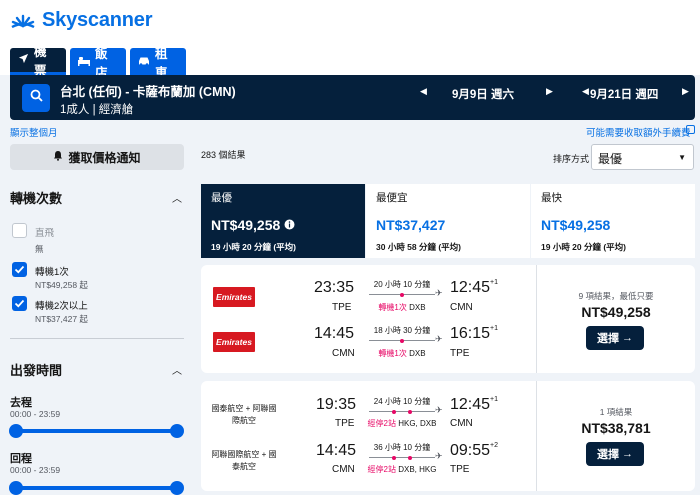  I want to click on outbound-range: 00:00 - 23:59, so click(35, 414).